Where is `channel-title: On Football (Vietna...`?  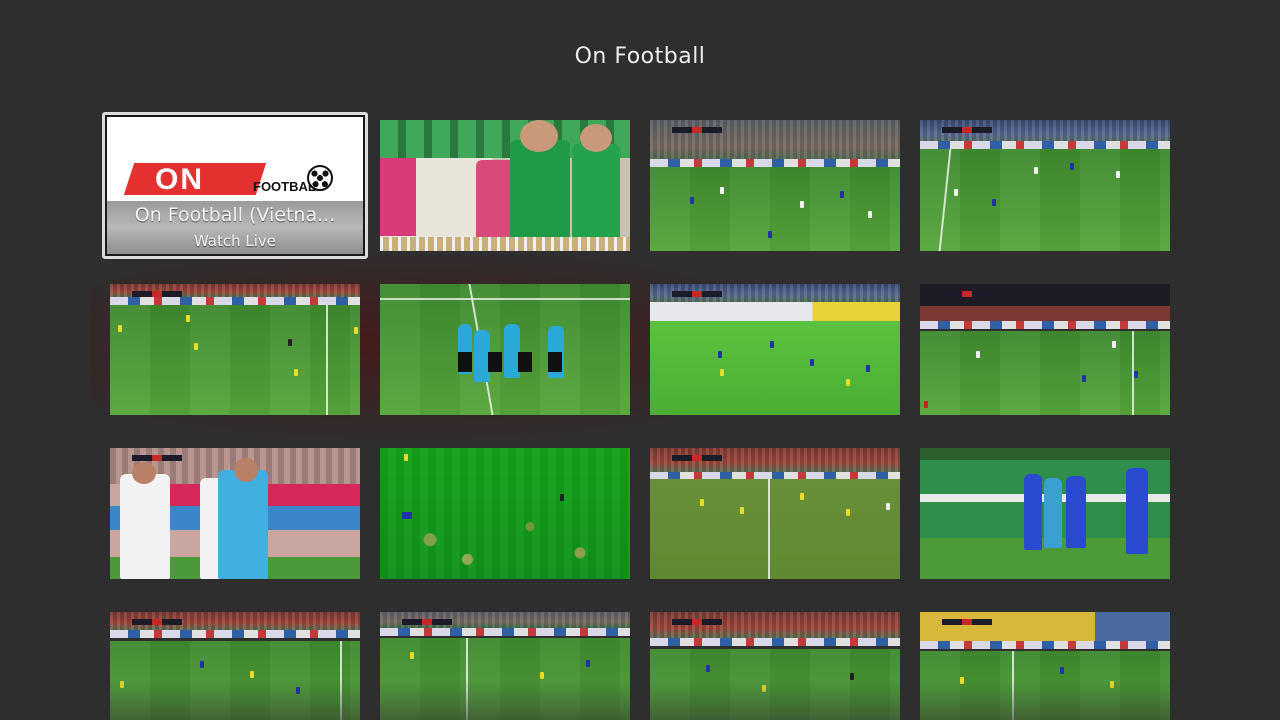
channel-title: On Football (Vietna... is located at coordinates (235, 215).